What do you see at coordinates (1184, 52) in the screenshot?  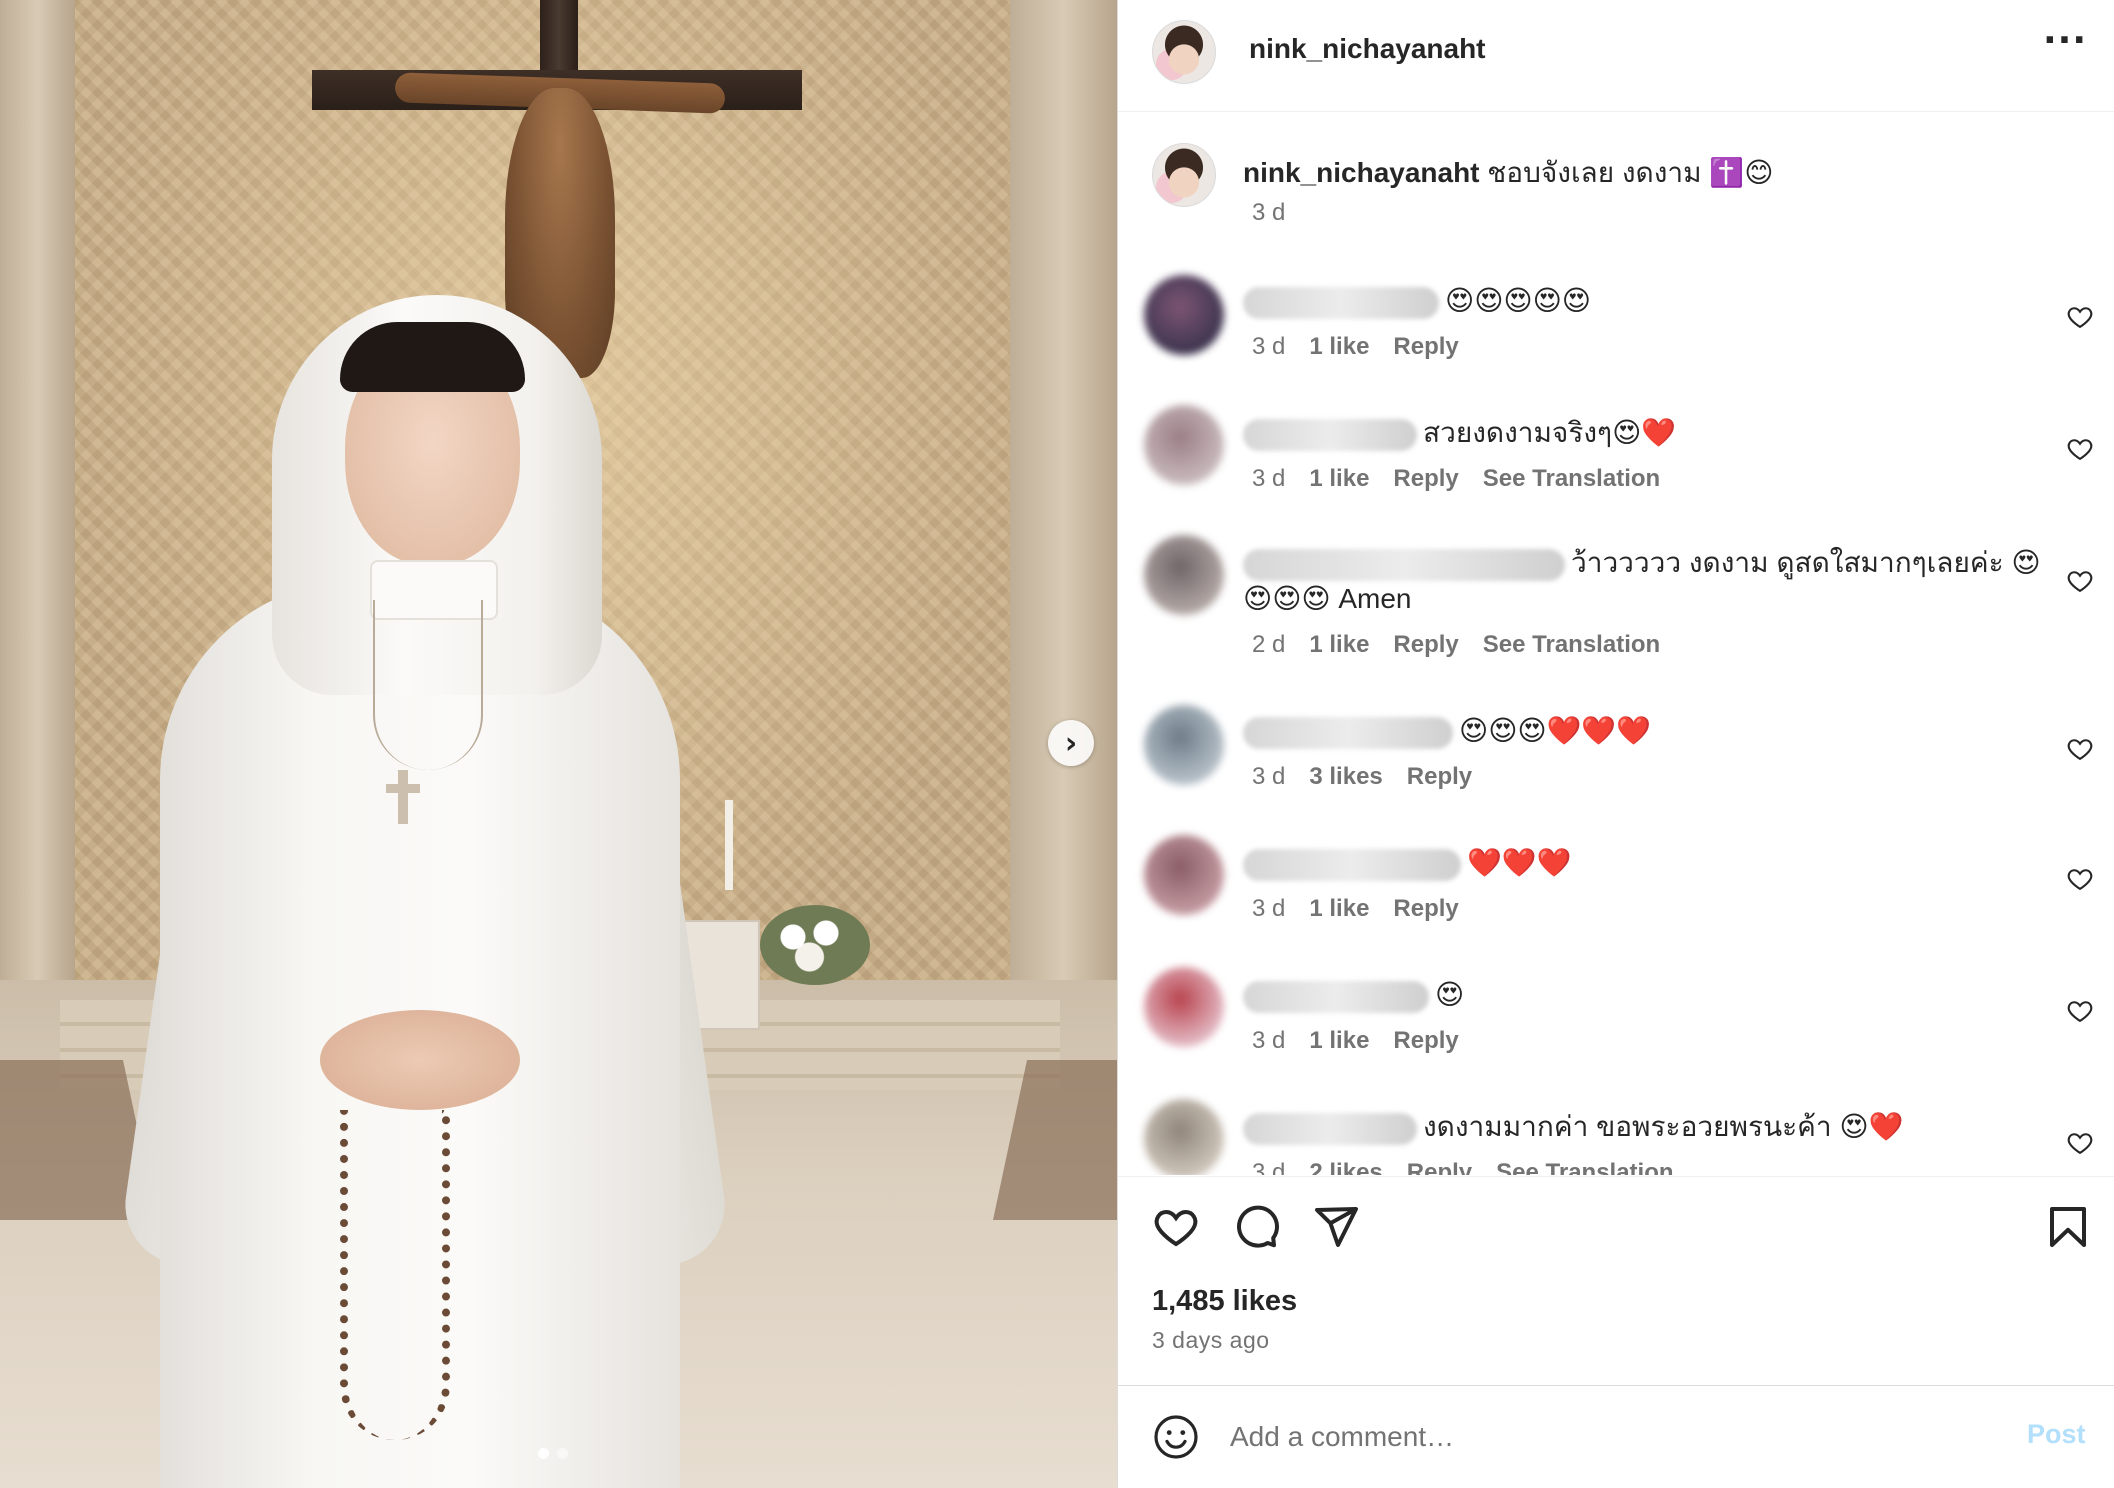 I see `author-avatar` at bounding box center [1184, 52].